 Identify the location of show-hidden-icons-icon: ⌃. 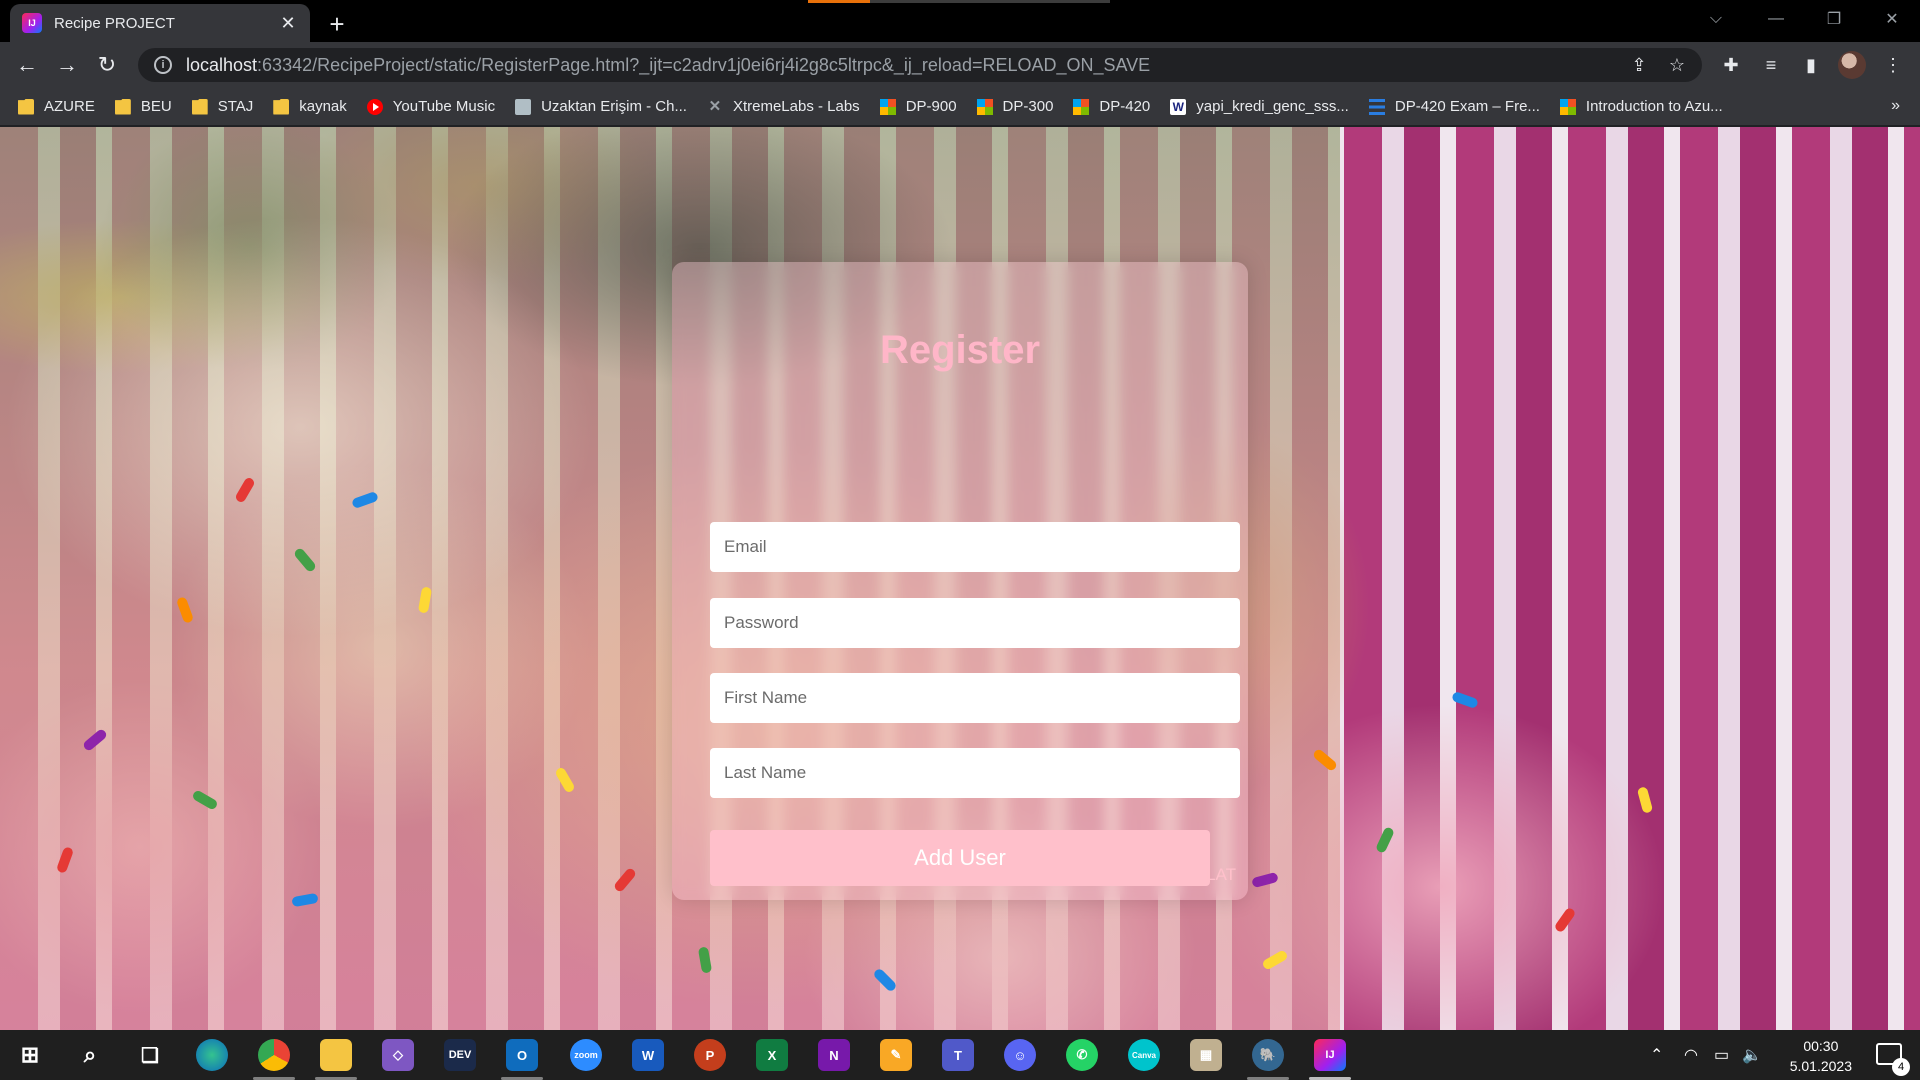
(1656, 1055).